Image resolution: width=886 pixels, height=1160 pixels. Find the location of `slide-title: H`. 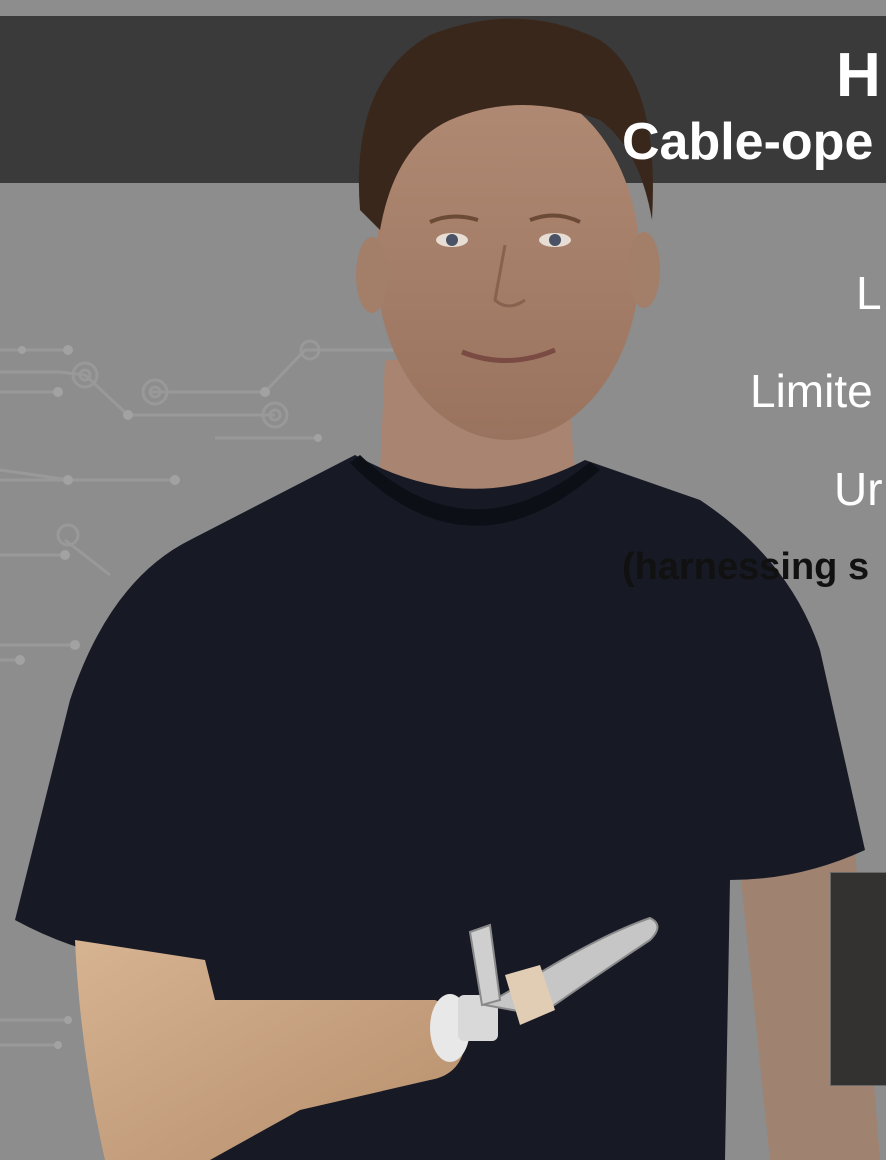

slide-title: H is located at coordinates (858, 75).